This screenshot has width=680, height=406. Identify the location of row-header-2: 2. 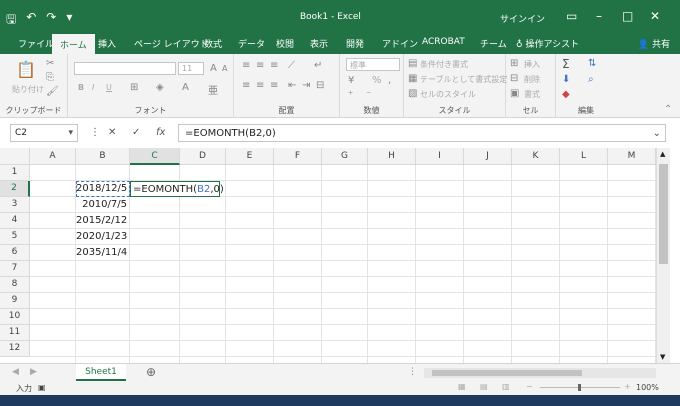
(15, 189).